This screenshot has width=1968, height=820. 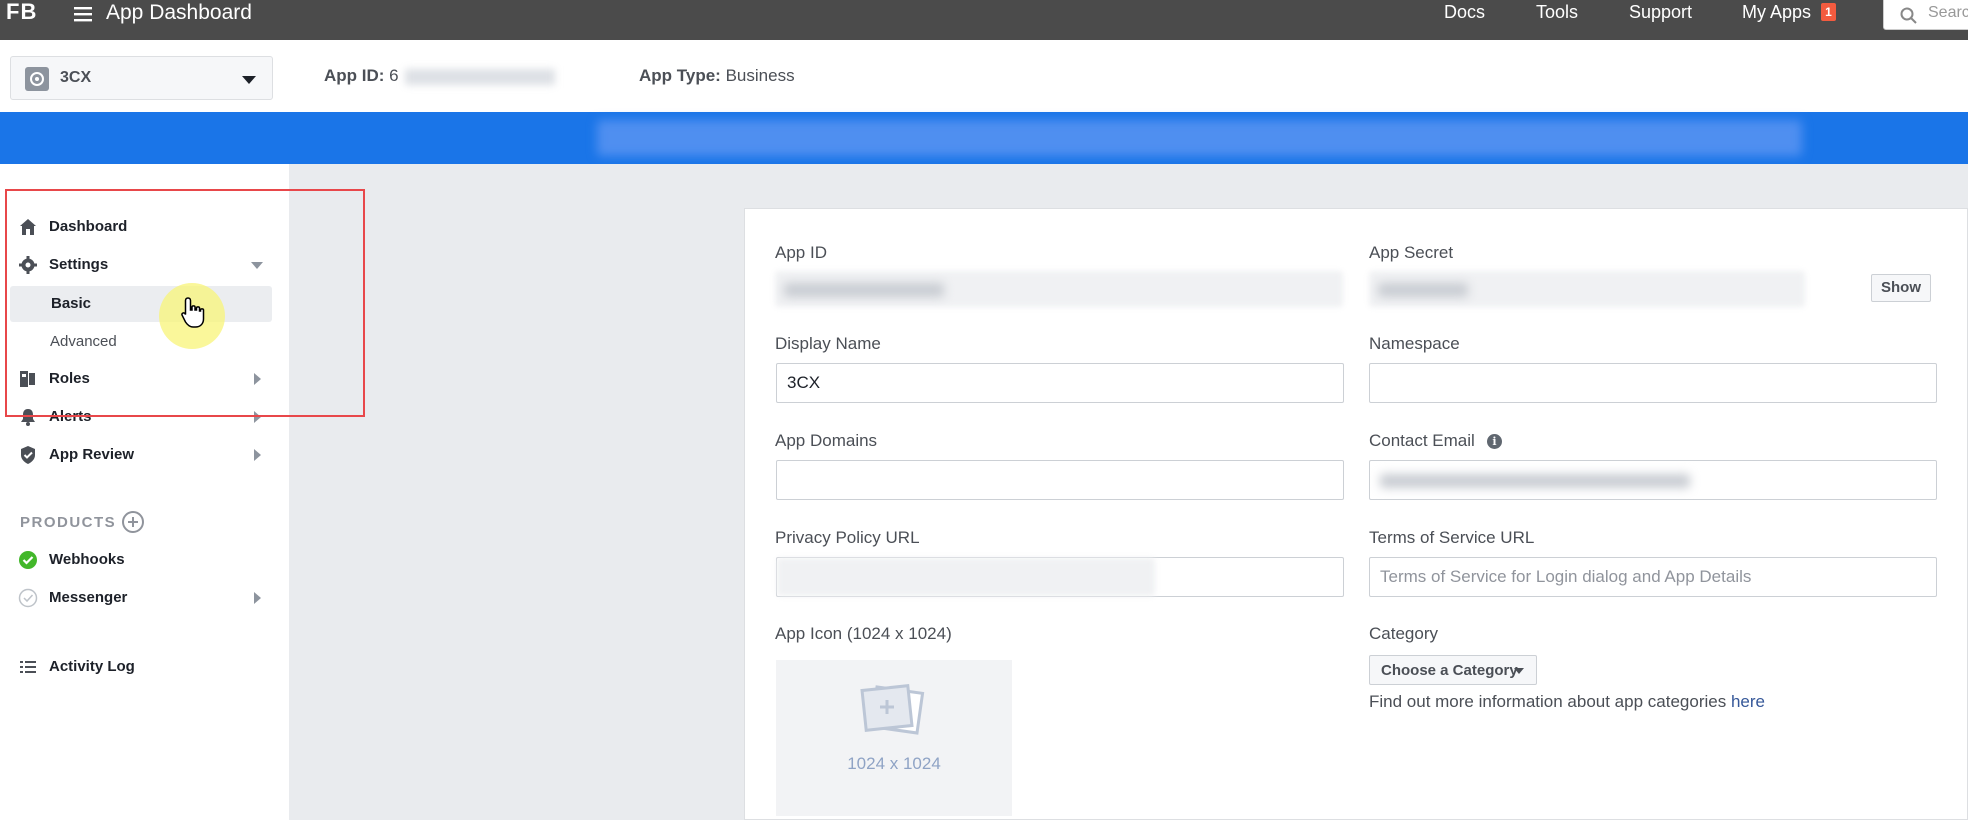 I want to click on sidebar-item-webhooks: Webhooks, so click(x=144, y=560).